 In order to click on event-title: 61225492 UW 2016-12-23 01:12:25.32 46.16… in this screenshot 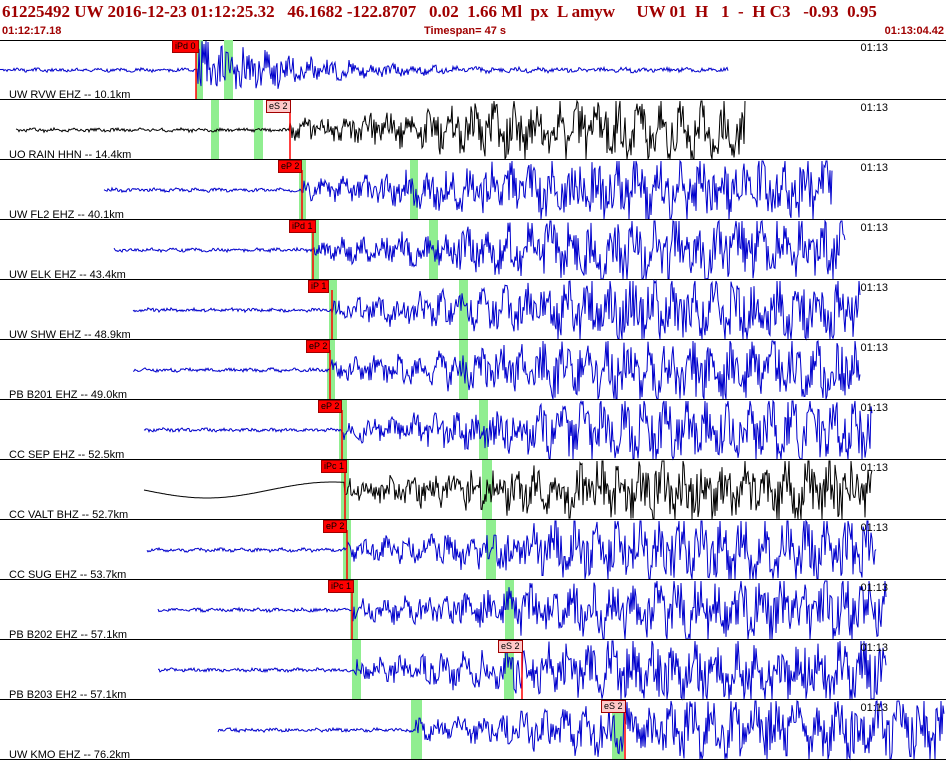, I will do `click(439, 11)`.